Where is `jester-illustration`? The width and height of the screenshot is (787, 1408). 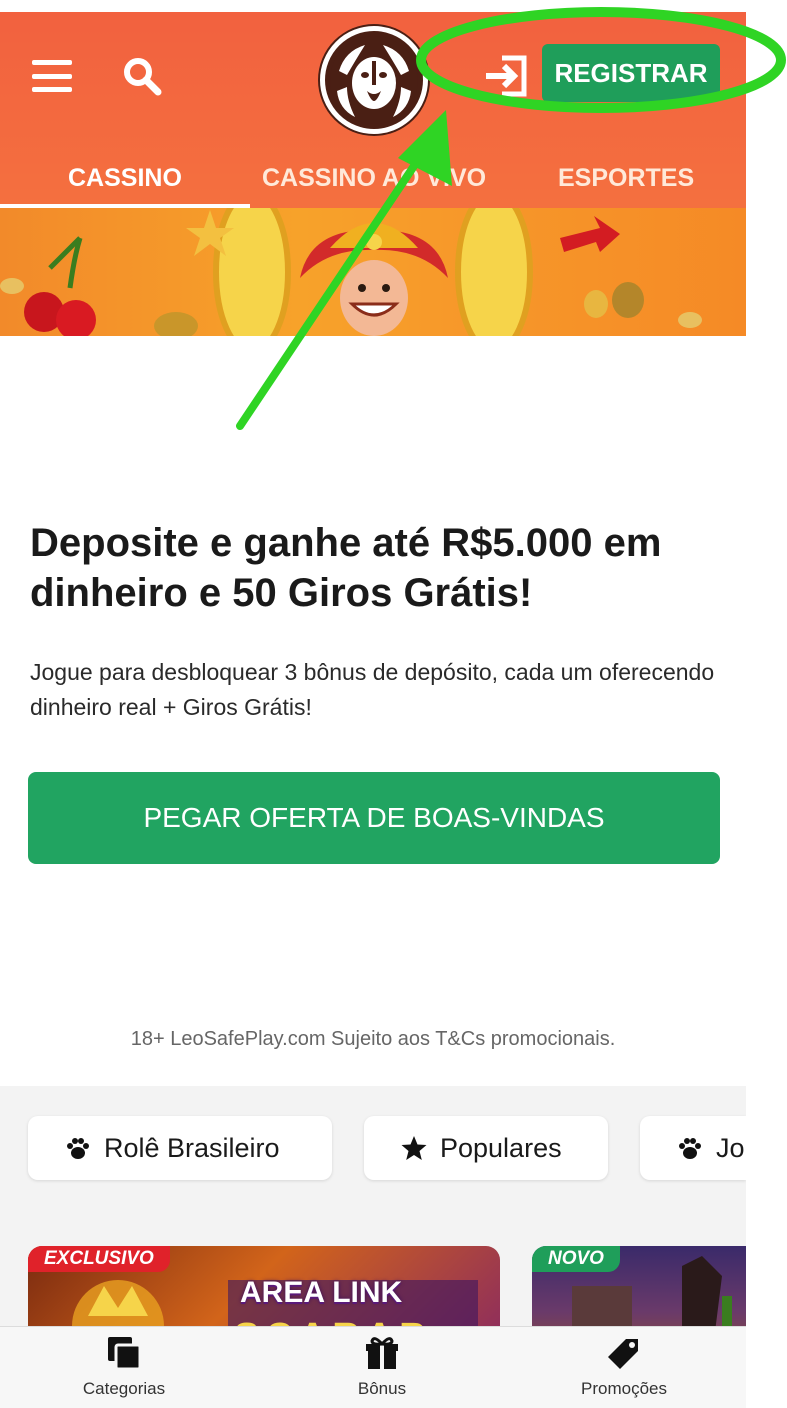 jester-illustration is located at coordinates (351, 272).